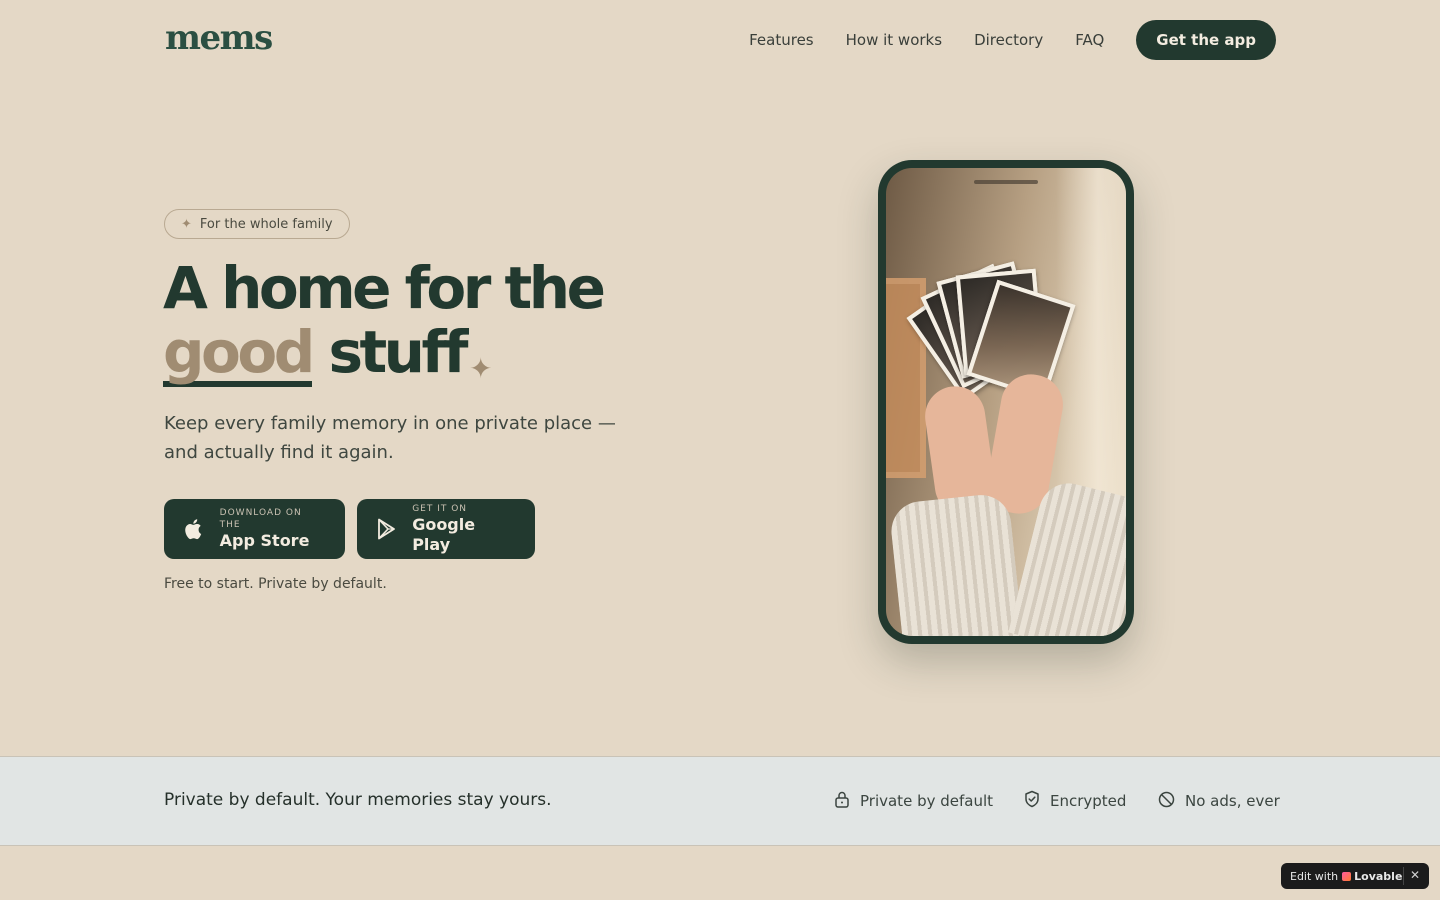 Image resolution: width=1440 pixels, height=900 pixels. Describe the element at coordinates (260, 519) in the screenshot. I see `app-store-small: DOWNLOAD ON THE` at that location.